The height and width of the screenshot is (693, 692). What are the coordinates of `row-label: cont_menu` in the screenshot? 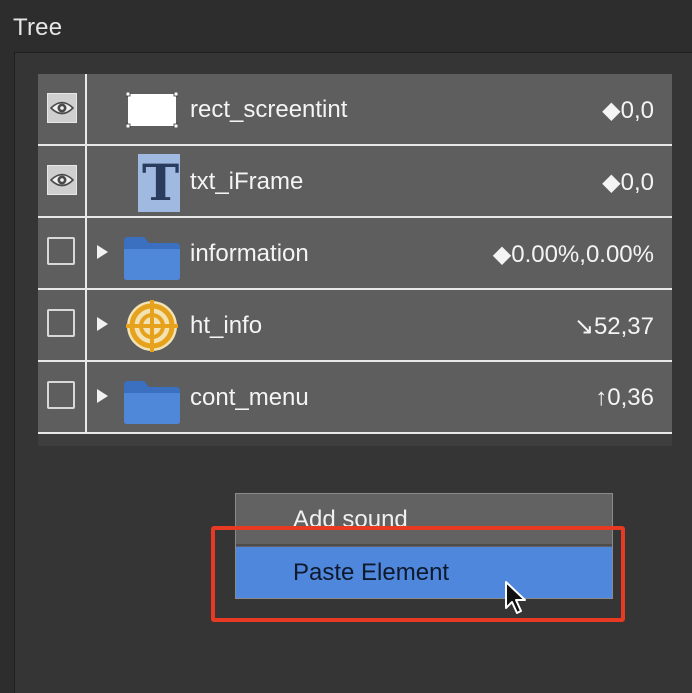 It's located at (249, 397).